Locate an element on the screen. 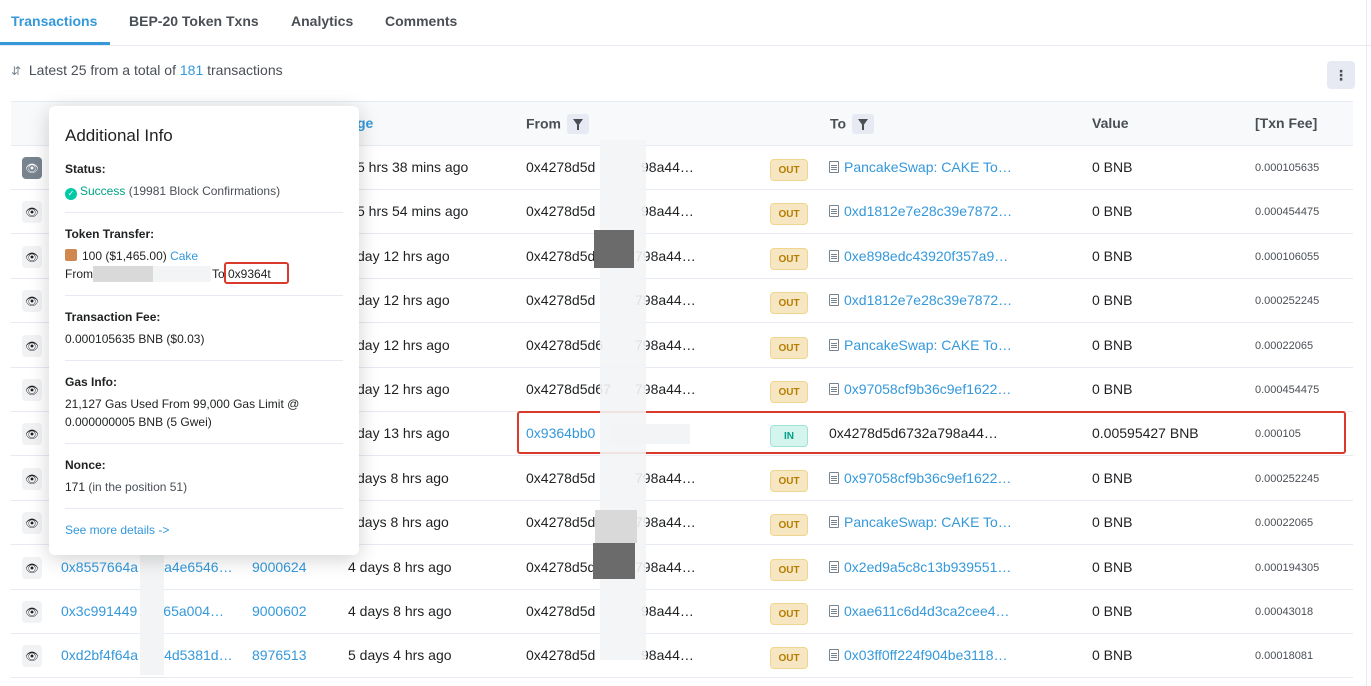 The height and width of the screenshot is (686, 1371). sort-icon: ⇵ is located at coordinates (16, 71).